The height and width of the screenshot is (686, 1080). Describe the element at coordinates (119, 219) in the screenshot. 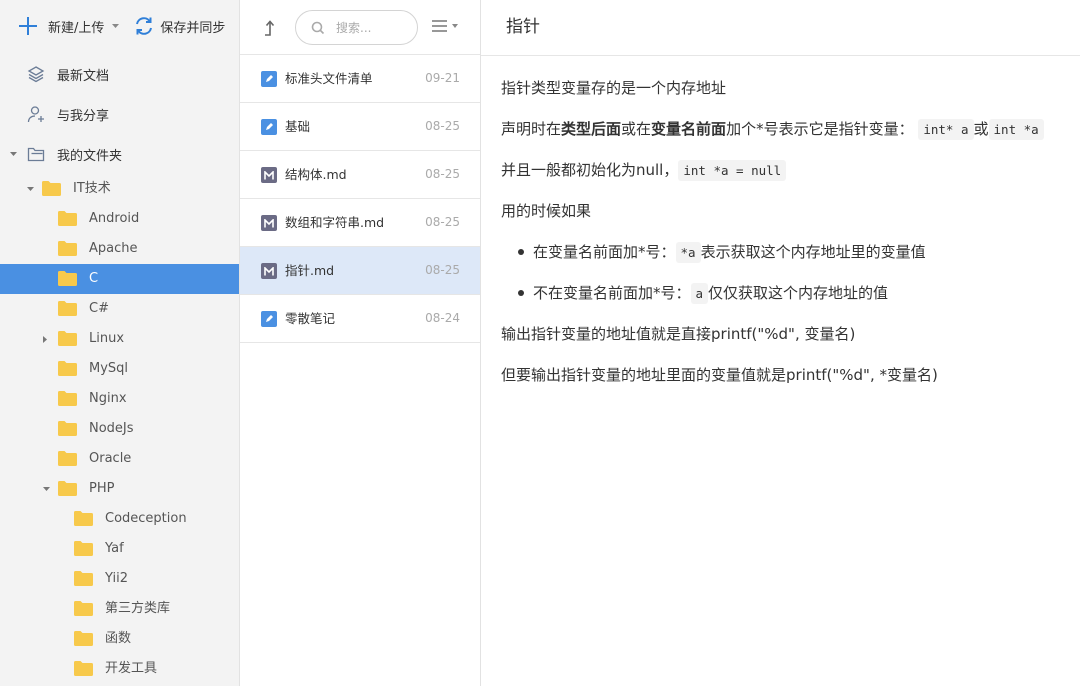

I see `folder-android: Android` at that location.